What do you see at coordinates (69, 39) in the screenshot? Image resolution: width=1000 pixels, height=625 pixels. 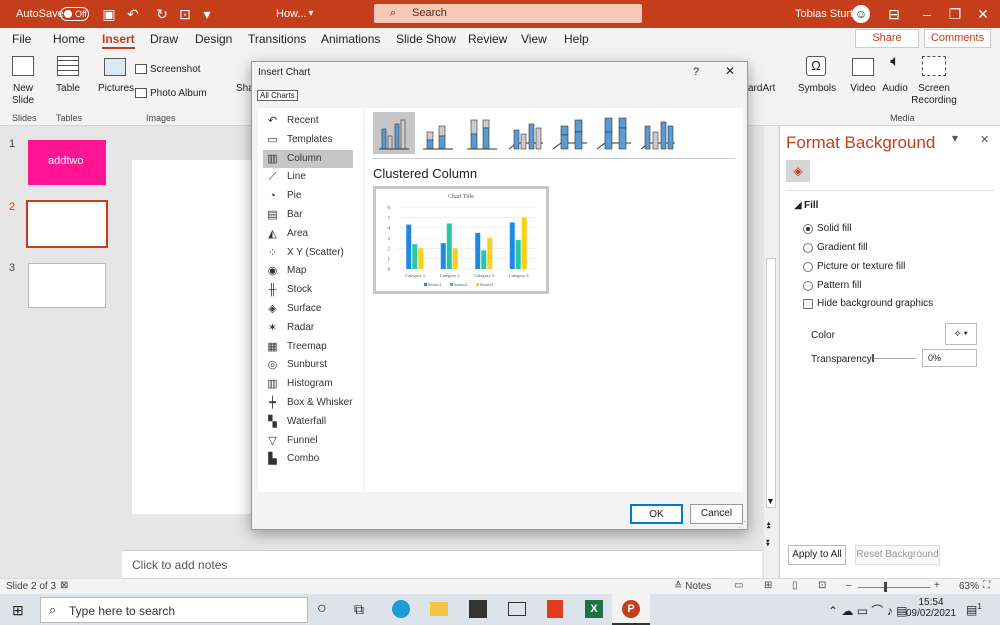 I see `tab-home: Home` at bounding box center [69, 39].